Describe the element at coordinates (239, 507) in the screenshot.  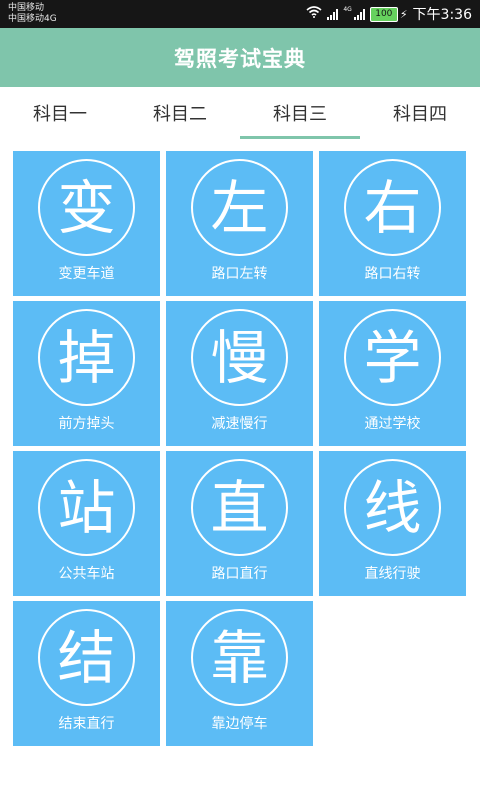
I see `item-char-icon: 直` at that location.